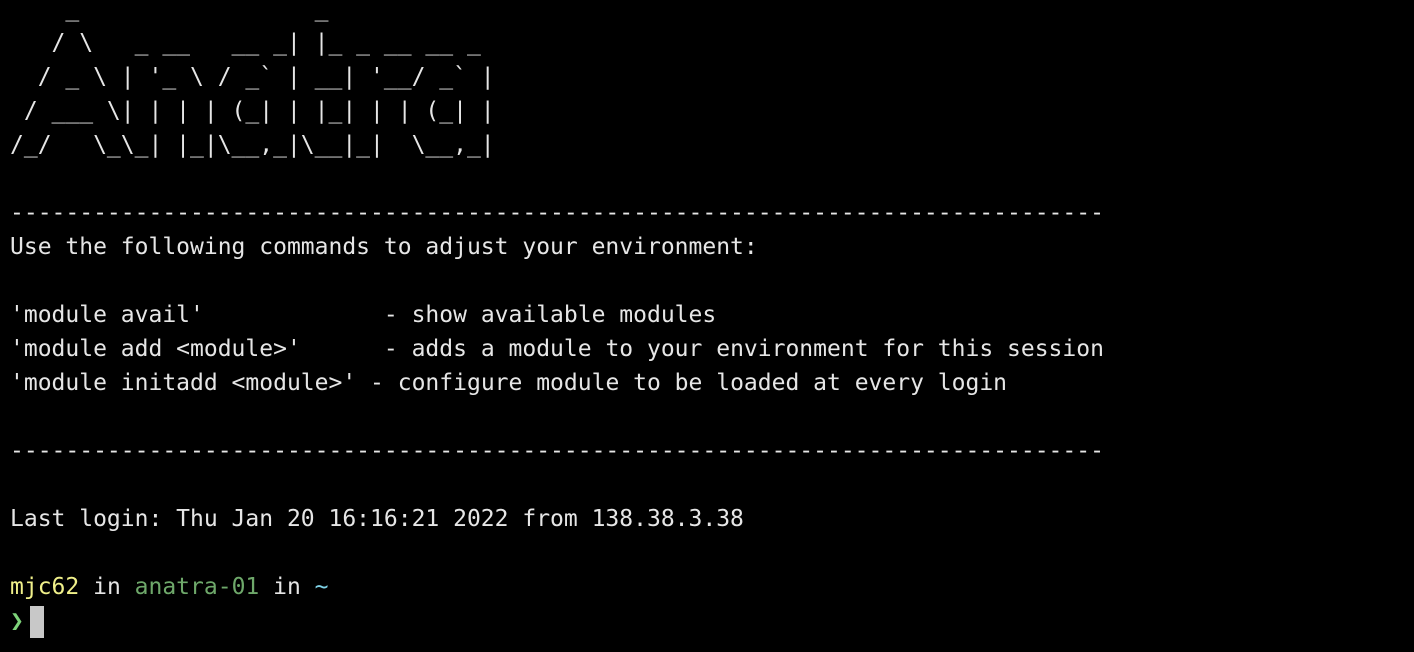  I want to click on banner-line: / ___ \| | | | (_| | |_| | | (_| |, so click(252, 111).